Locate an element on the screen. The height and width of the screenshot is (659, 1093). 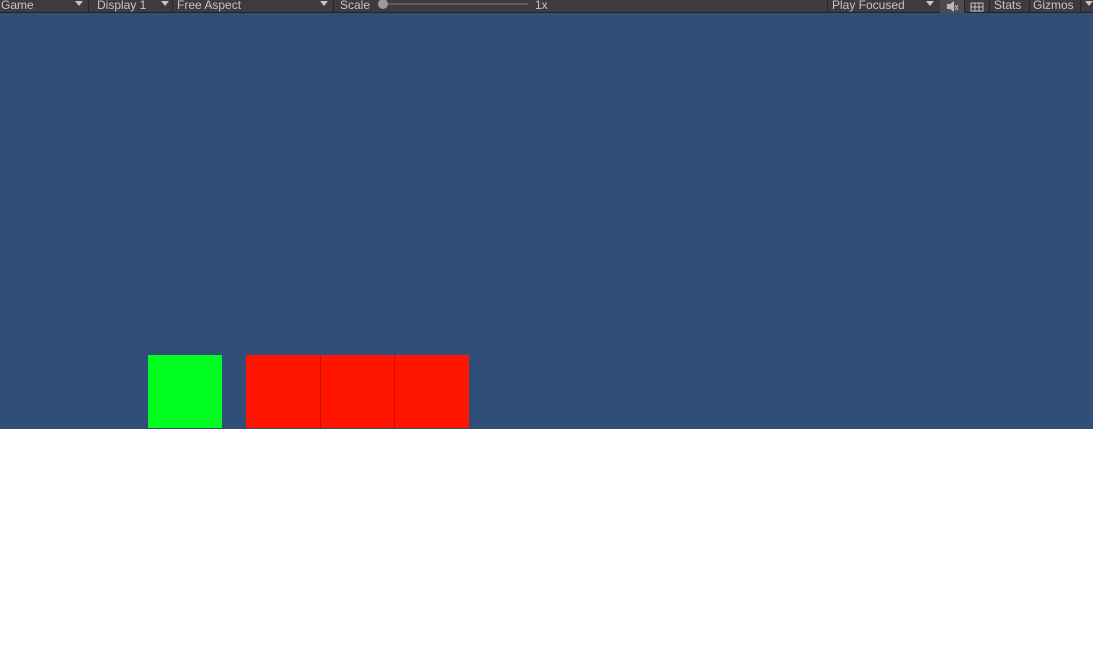
display-dropdown-chevron-icon is located at coordinates (165, 3).